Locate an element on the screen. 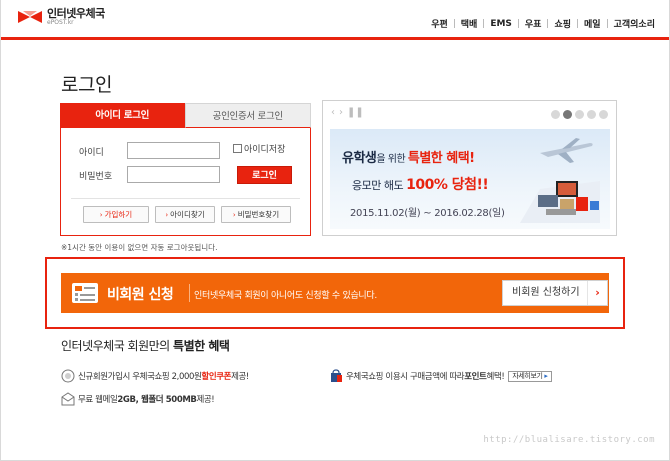 This screenshot has width=670, height=461. benefit-webmail: 무료 웹메일 2GB, 웹폴더 500MB 제공! is located at coordinates (138, 399).